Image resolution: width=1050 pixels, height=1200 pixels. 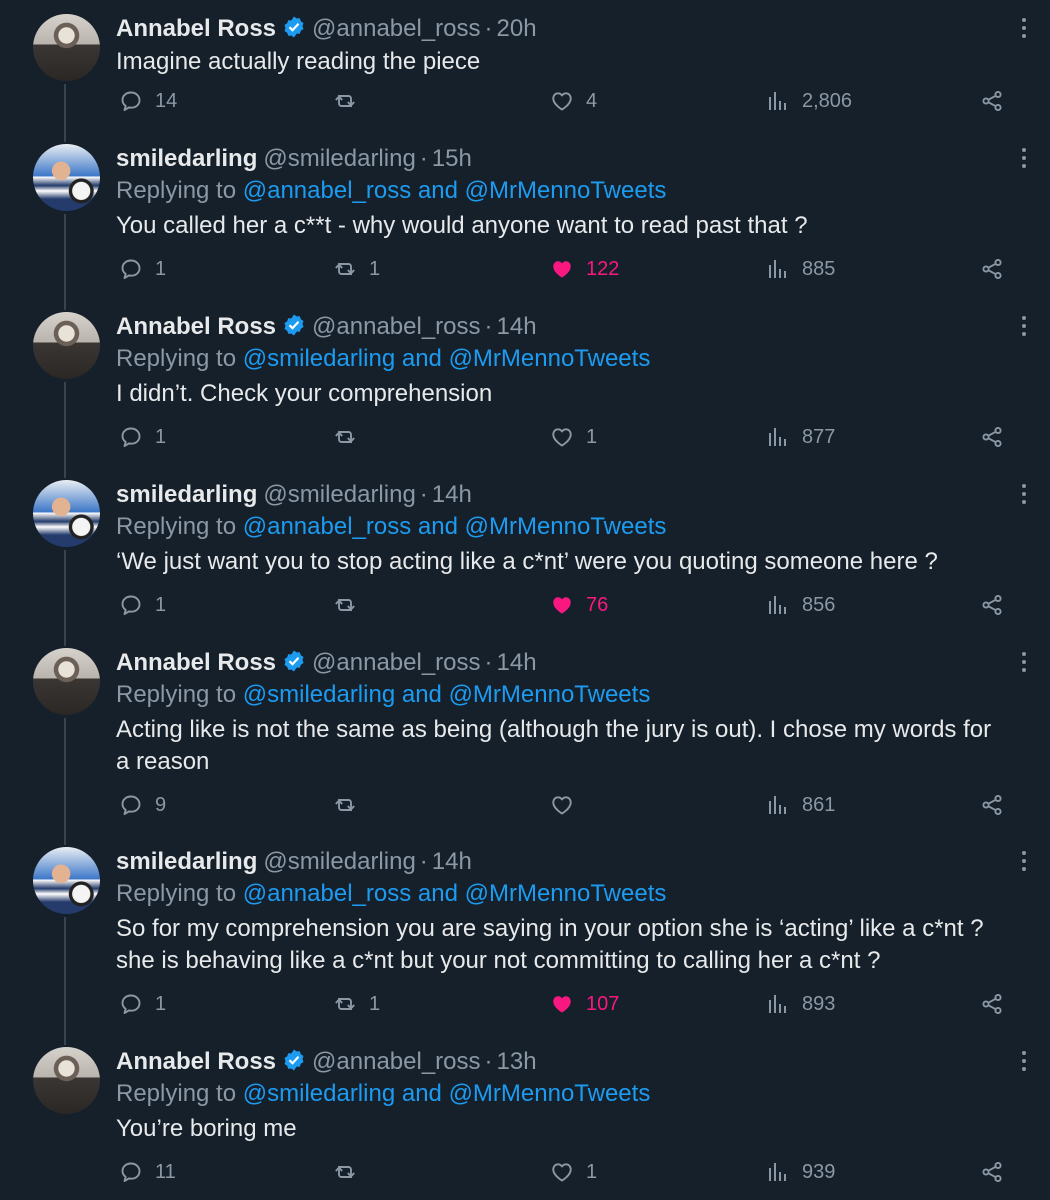 I want to click on replying-to-label: Replying to, so click(x=176, y=1093).